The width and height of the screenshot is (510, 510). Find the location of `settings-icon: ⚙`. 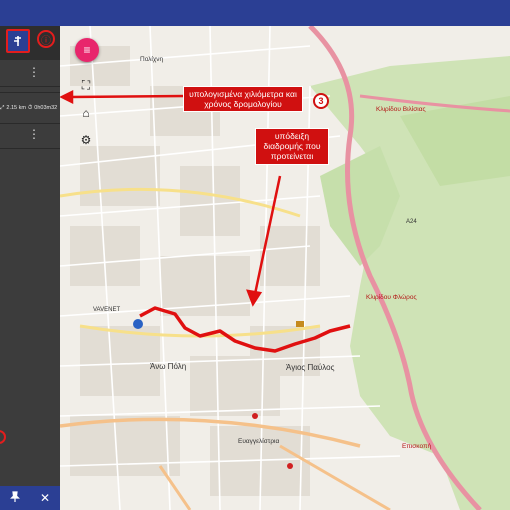

settings-icon: ⚙ is located at coordinates (86, 140).